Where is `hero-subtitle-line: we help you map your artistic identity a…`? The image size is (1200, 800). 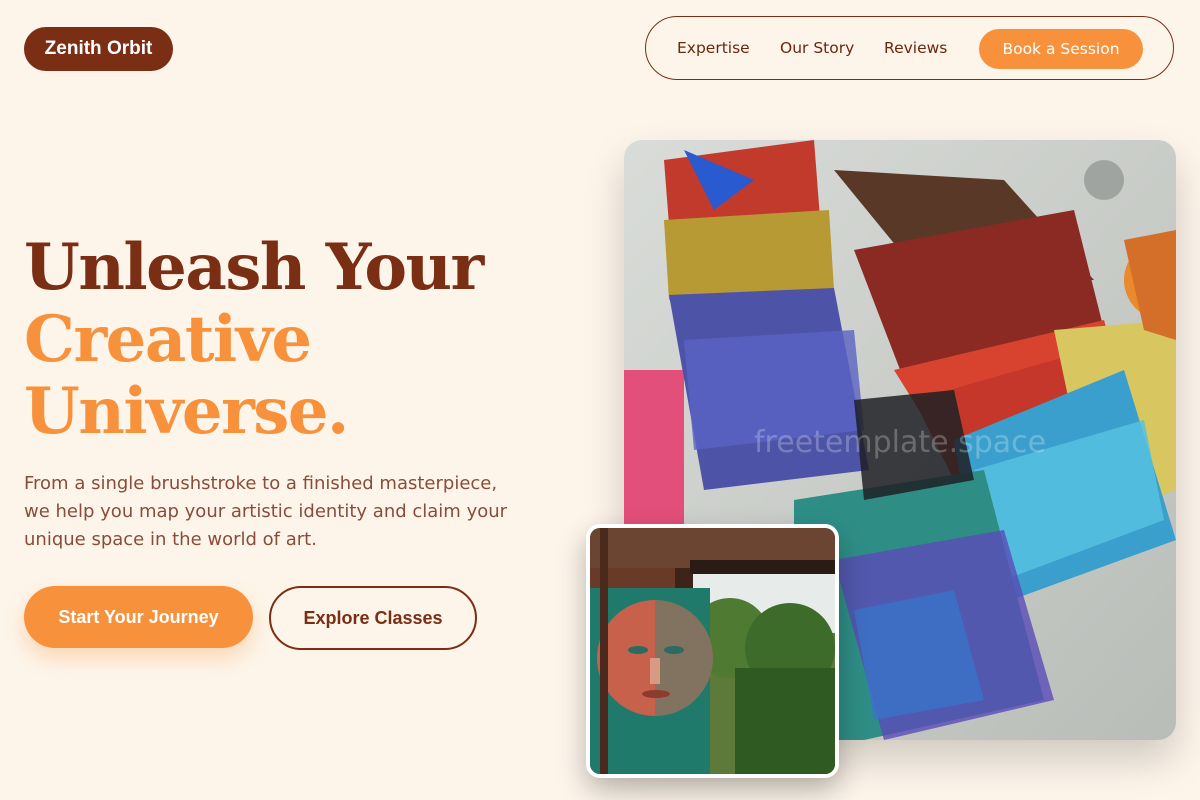 hero-subtitle-line: we help you map your artistic identity a… is located at coordinates (266, 511).